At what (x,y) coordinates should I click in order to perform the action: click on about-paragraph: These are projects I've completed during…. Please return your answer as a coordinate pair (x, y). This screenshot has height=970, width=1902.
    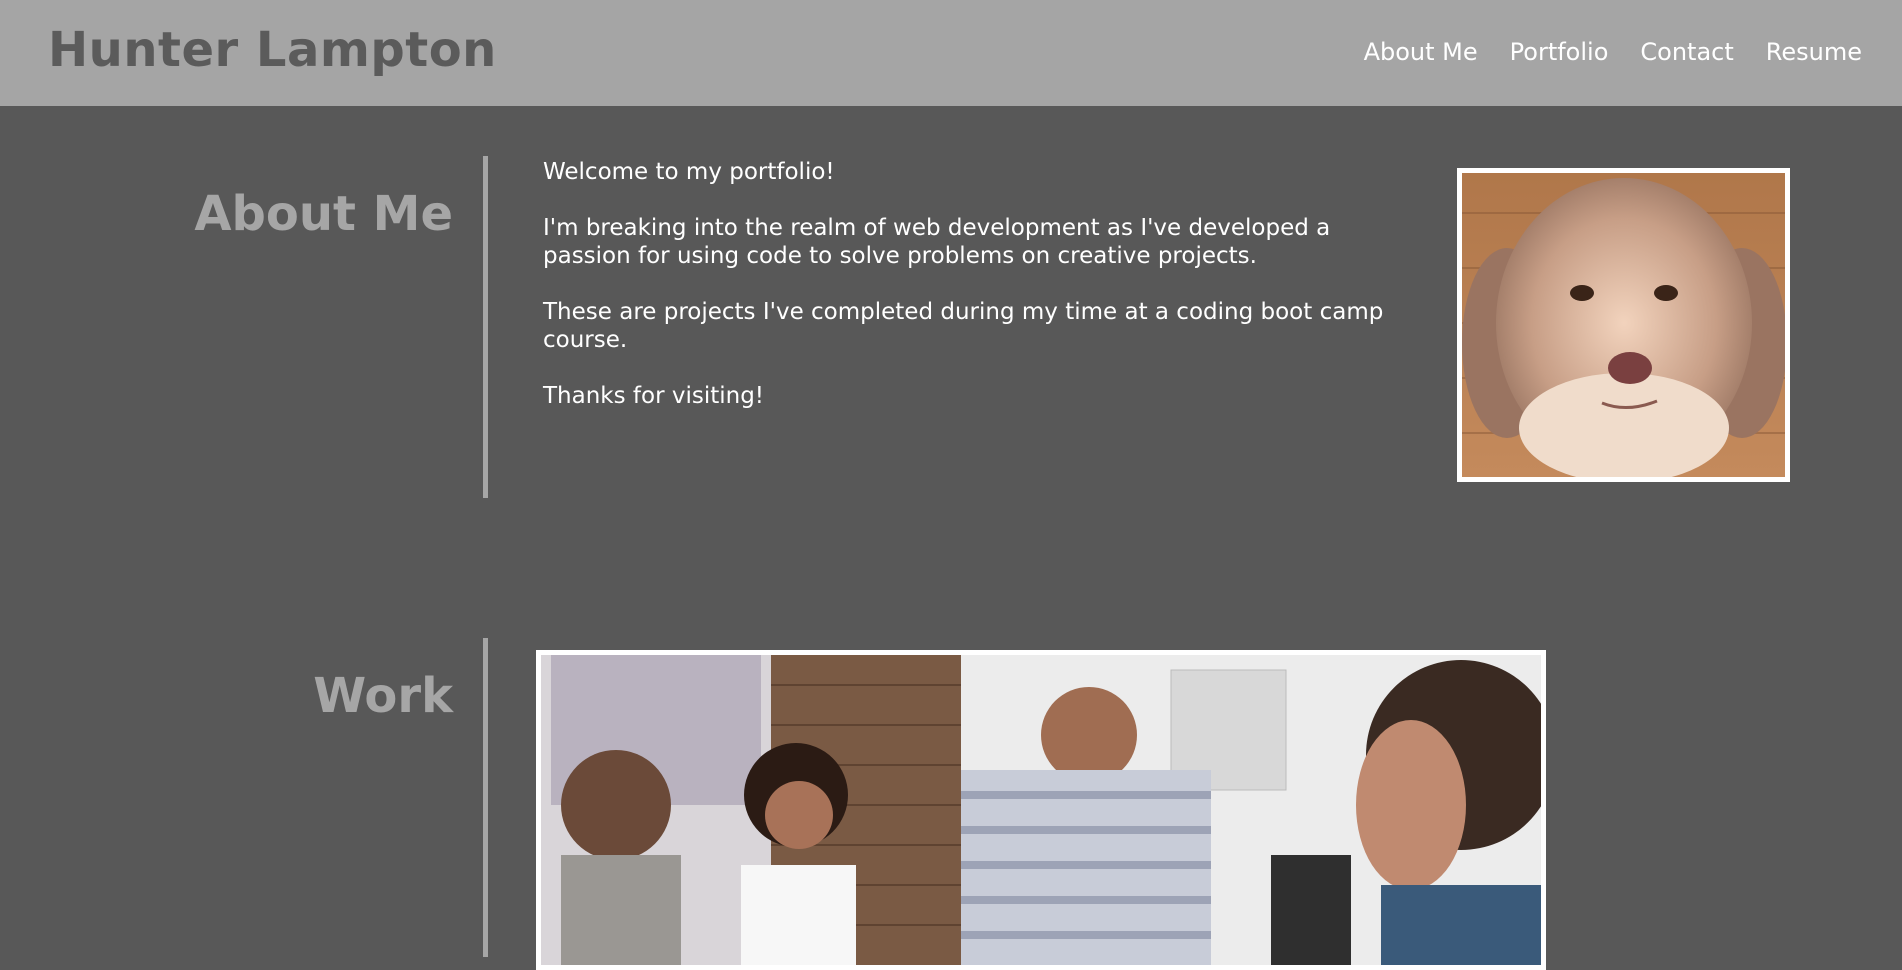
    Looking at the image, I should click on (963, 326).